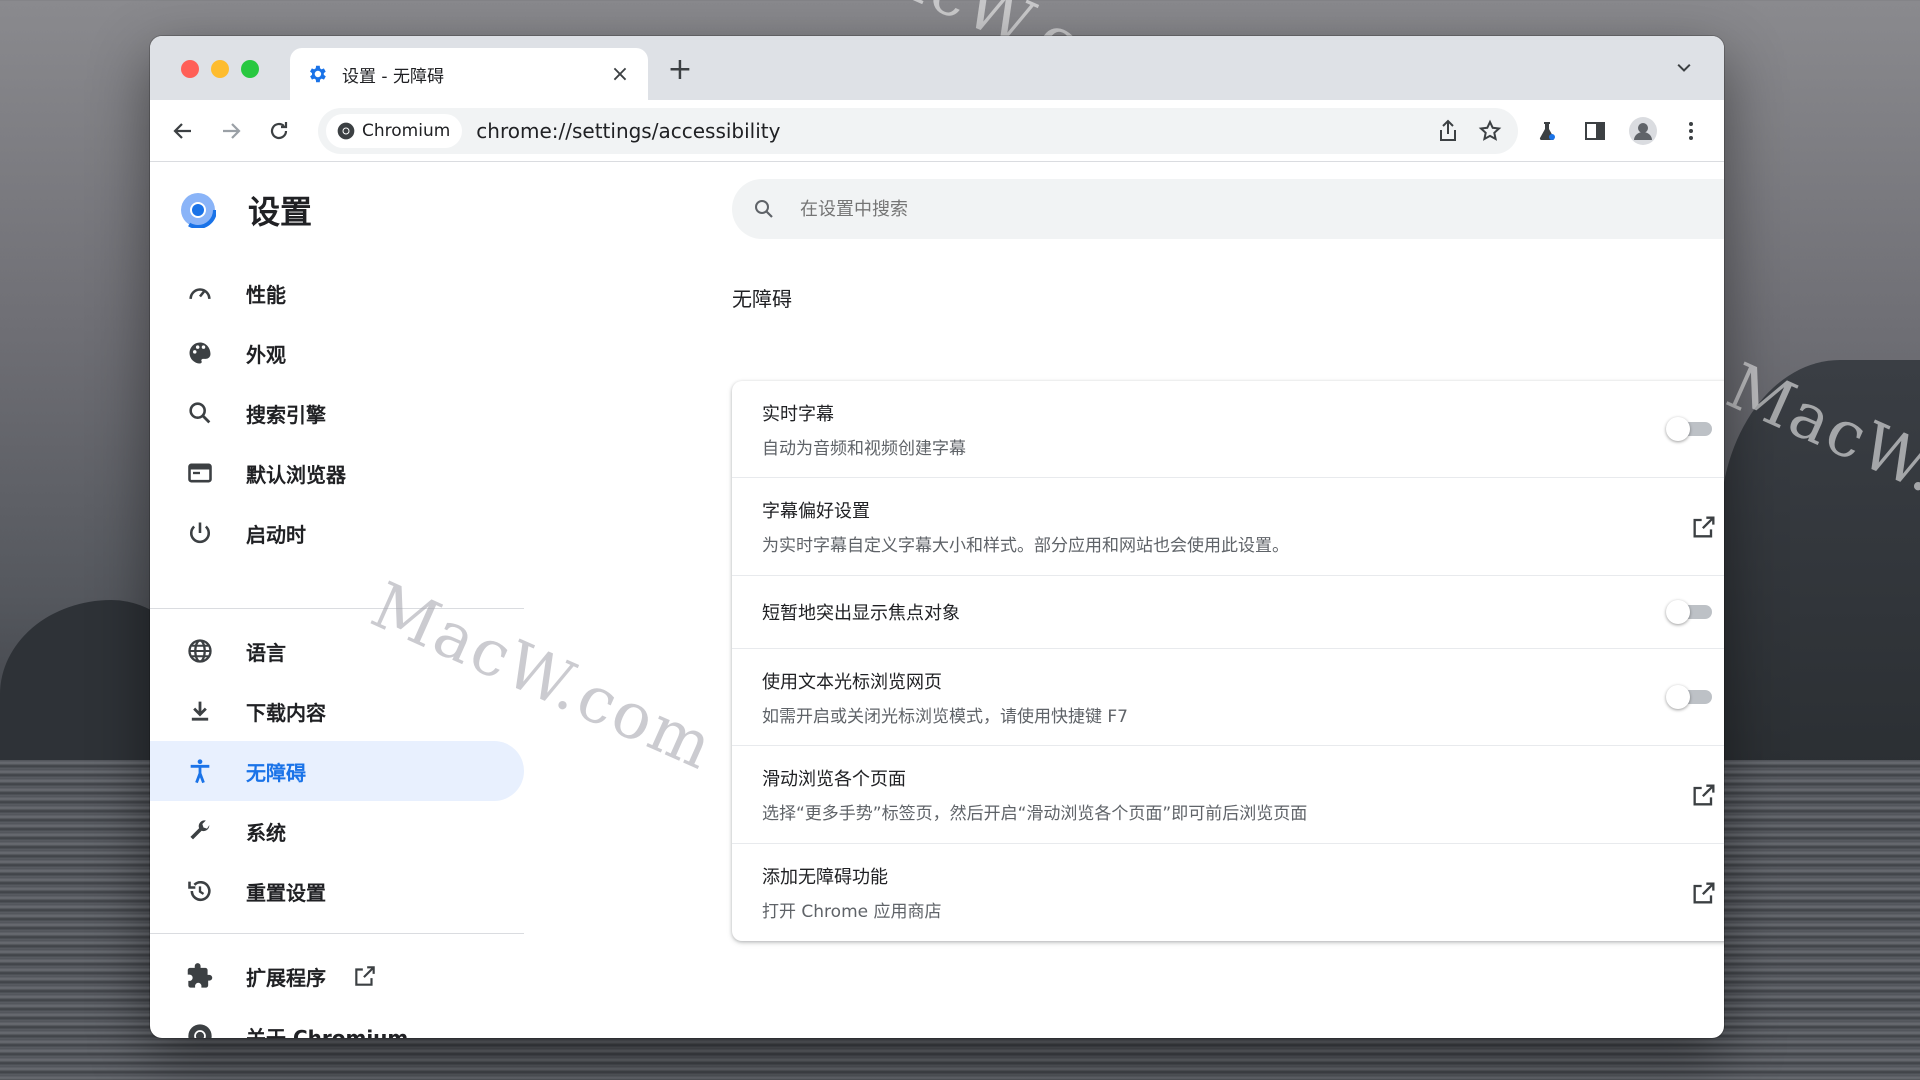 This screenshot has width=1920, height=1080. What do you see at coordinates (337, 533) in the screenshot?
I see `sidebar-item-on-startup: 启动时` at bounding box center [337, 533].